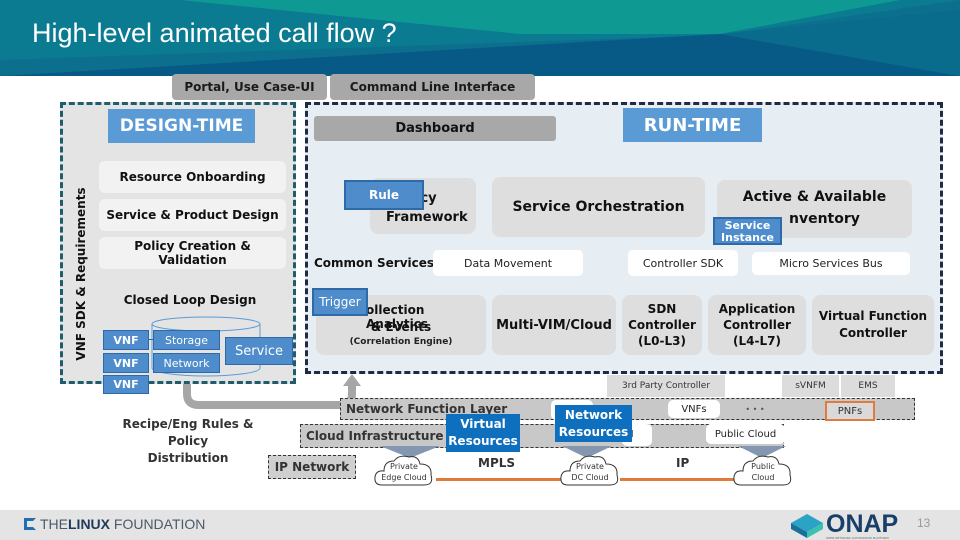 The image size is (960, 540). What do you see at coordinates (590, 477) in the screenshot?
I see `cloud-label-line2: DC Cloud` at bounding box center [590, 477].